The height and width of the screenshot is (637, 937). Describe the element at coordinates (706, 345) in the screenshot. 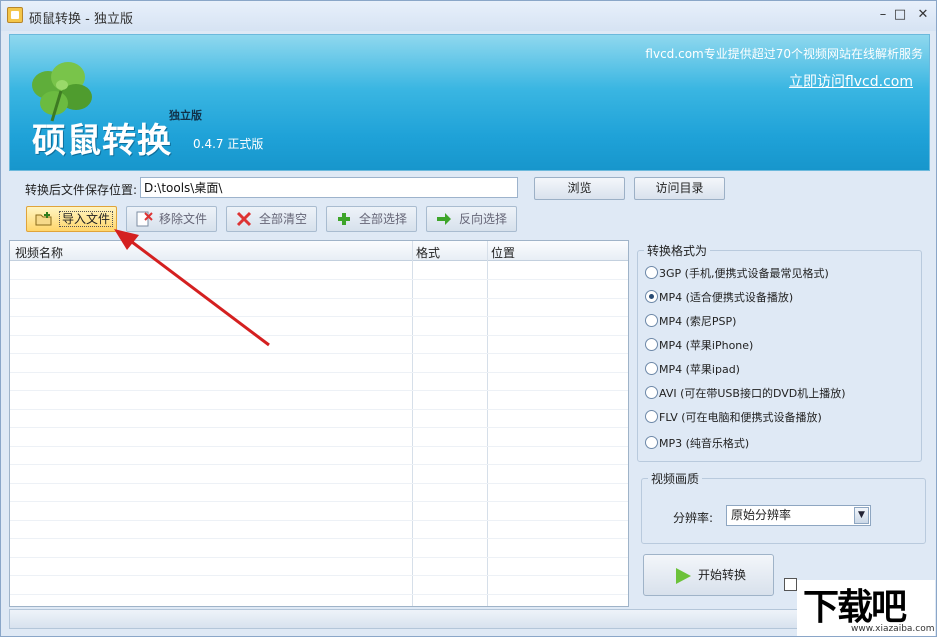

I see `format-option-label: MP4 (苹果iPhone)` at that location.